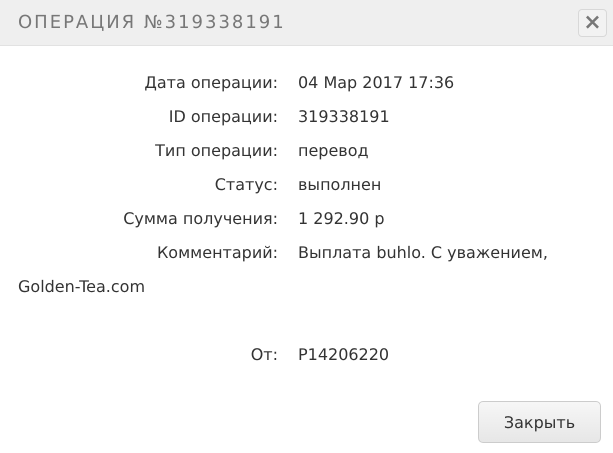 The width and height of the screenshot is (613, 453). I want to click on field-value: P14206220, so click(344, 354).